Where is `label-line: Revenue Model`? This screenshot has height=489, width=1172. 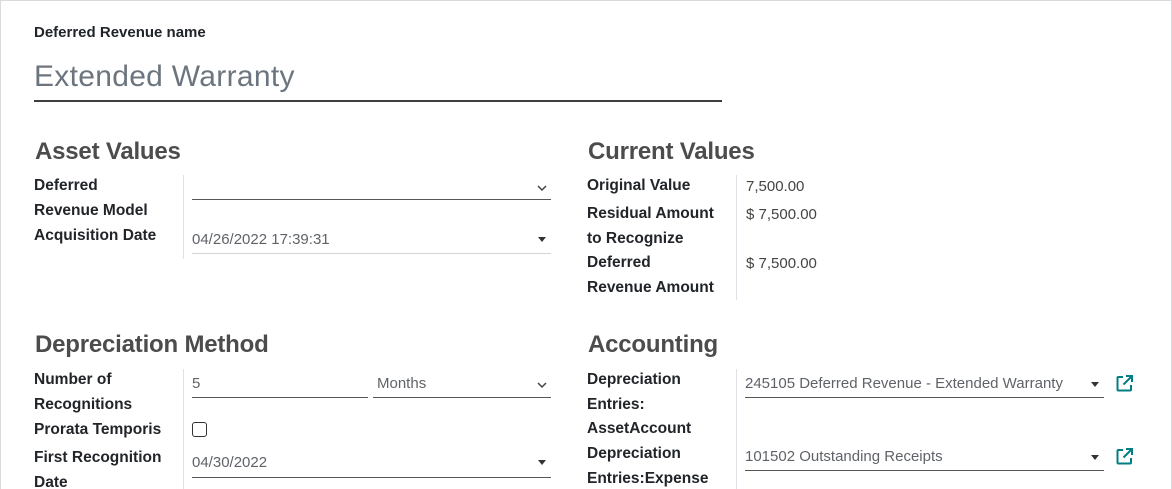
label-line: Revenue Model is located at coordinates (91, 210).